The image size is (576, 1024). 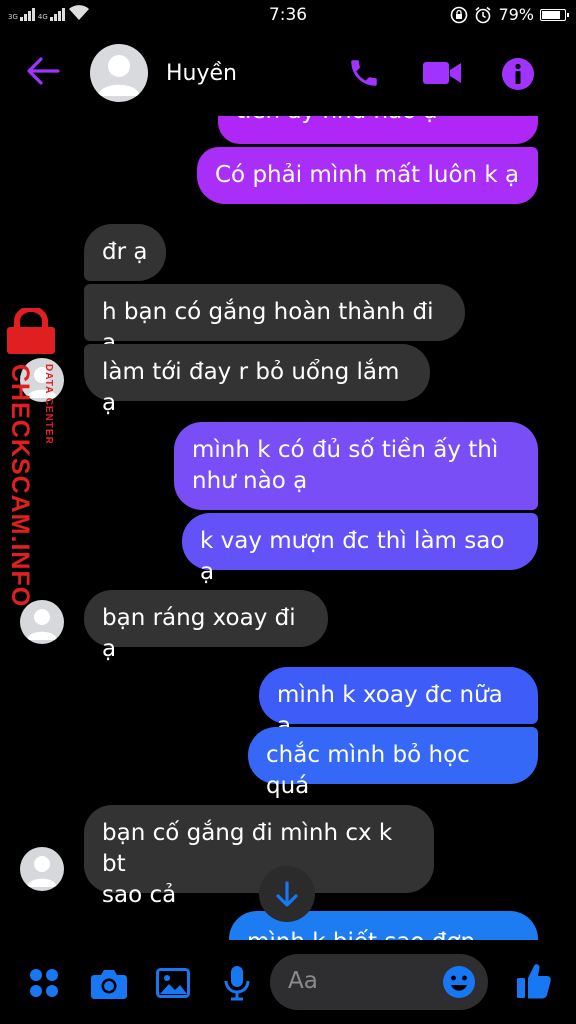 What do you see at coordinates (368, 770) in the screenshot?
I see `message-text: chắc mình bỏ học quá` at bounding box center [368, 770].